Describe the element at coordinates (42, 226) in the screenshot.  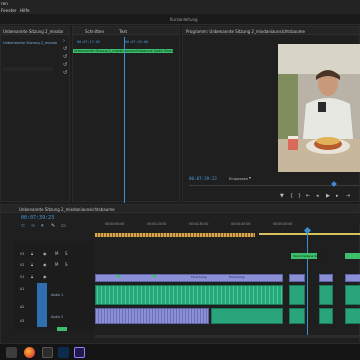
I see `add-marker-icon: ▾` at that location.